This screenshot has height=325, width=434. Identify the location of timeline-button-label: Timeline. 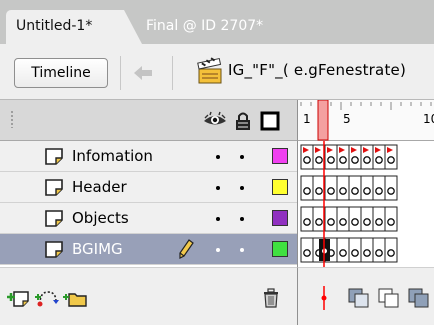
(61, 73).